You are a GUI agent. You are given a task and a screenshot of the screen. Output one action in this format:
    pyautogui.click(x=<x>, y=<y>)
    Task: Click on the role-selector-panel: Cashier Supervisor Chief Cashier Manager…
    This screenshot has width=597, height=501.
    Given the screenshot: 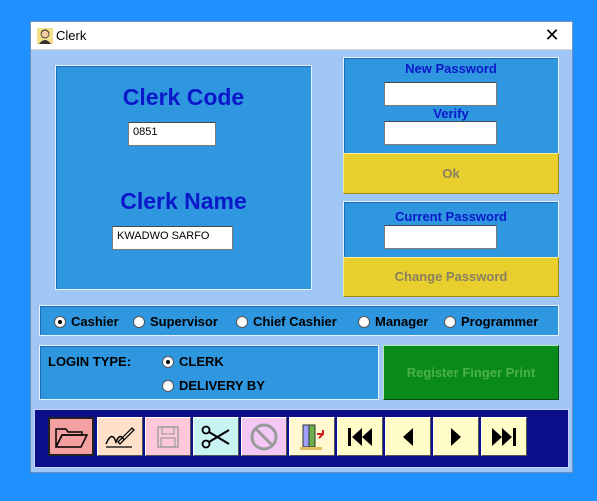 What is the action you would take?
    pyautogui.click(x=299, y=320)
    